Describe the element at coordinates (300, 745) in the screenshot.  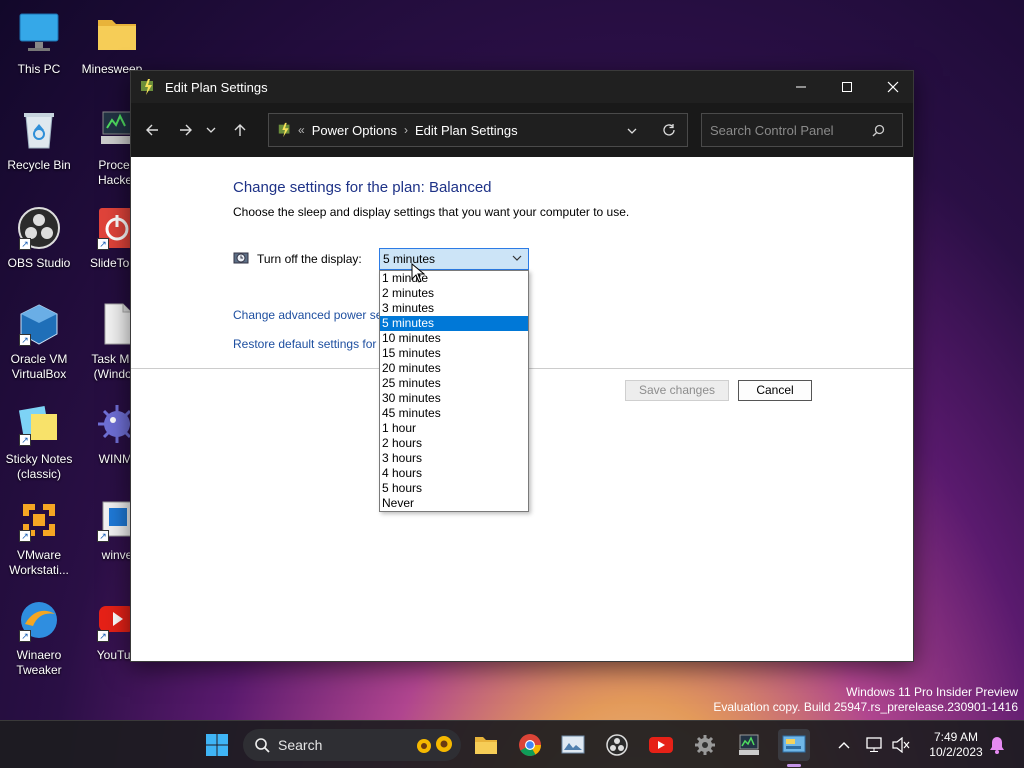
I see `taskbar-search-label: Search` at that location.